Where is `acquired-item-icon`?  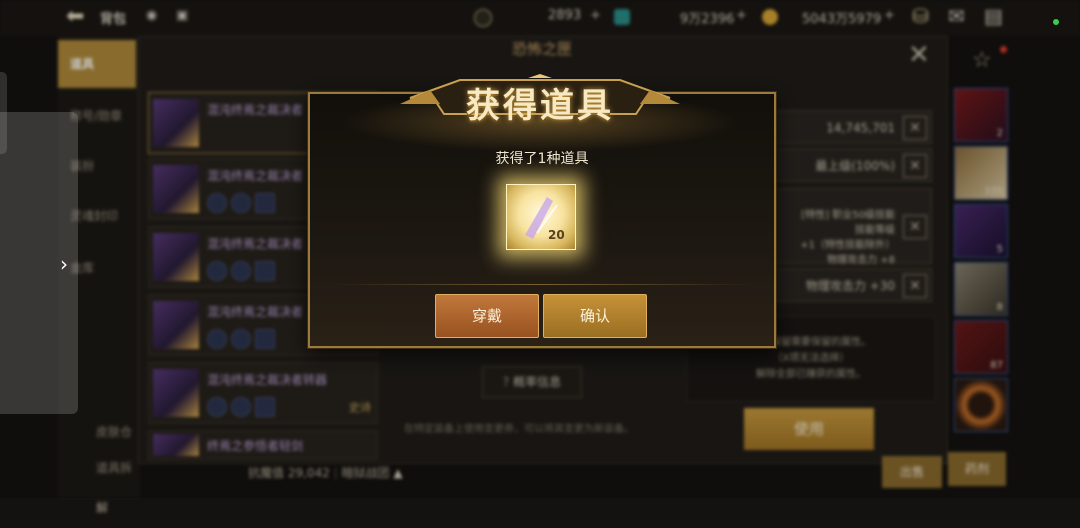 acquired-item-icon is located at coordinates (541, 217).